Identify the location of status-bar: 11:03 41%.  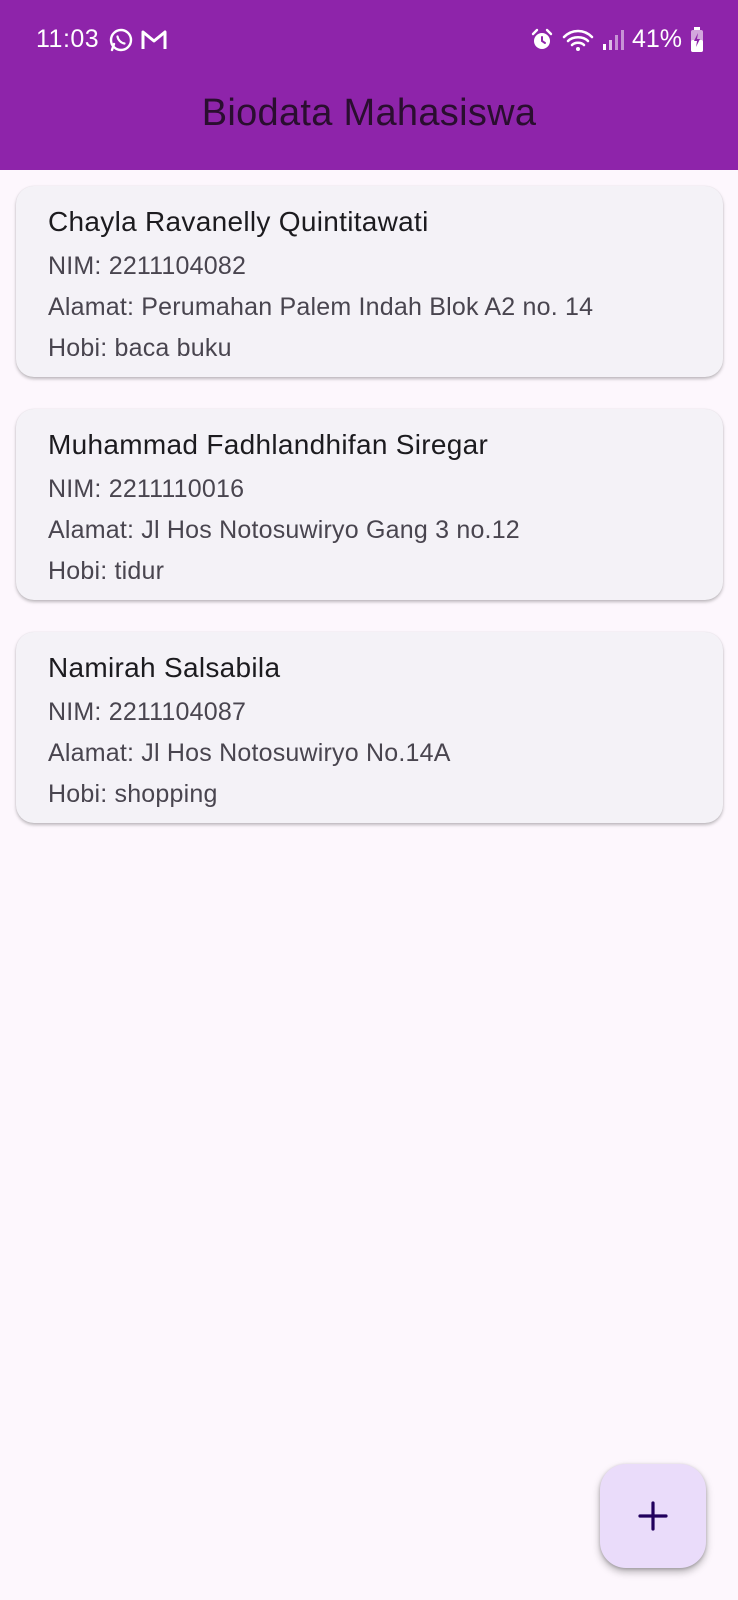
(369, 40).